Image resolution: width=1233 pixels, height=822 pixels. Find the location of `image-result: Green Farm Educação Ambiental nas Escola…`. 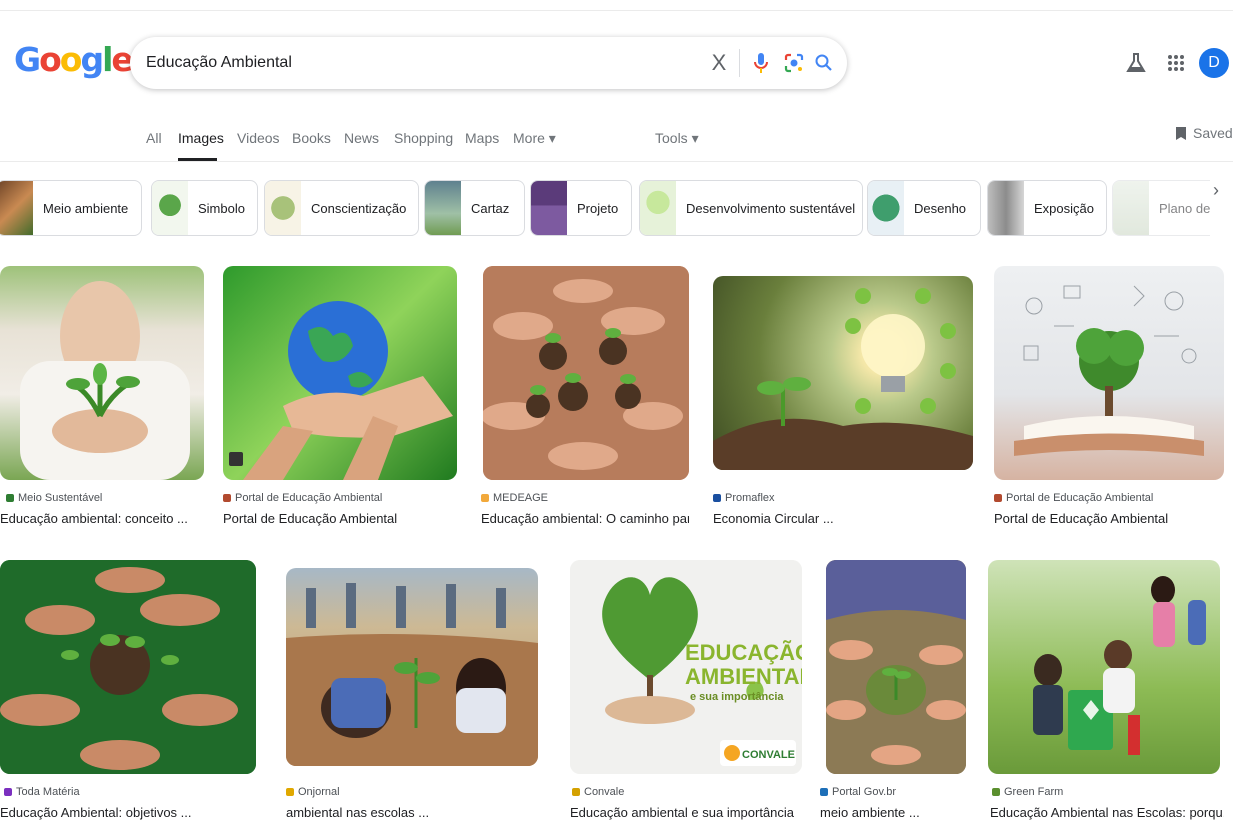

image-result: Green Farm Educação Ambiental nas Escola… is located at coordinates (1108, 691).